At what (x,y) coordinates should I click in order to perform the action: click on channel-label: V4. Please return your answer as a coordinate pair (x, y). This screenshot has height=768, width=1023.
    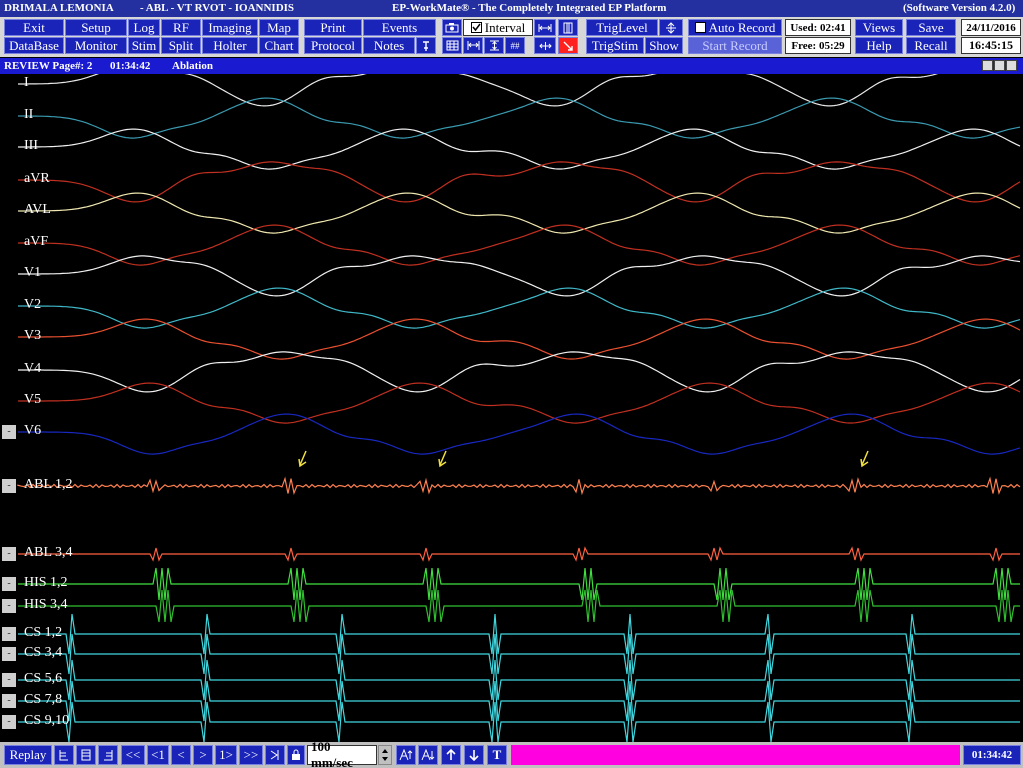
    Looking at the image, I should click on (33, 368).